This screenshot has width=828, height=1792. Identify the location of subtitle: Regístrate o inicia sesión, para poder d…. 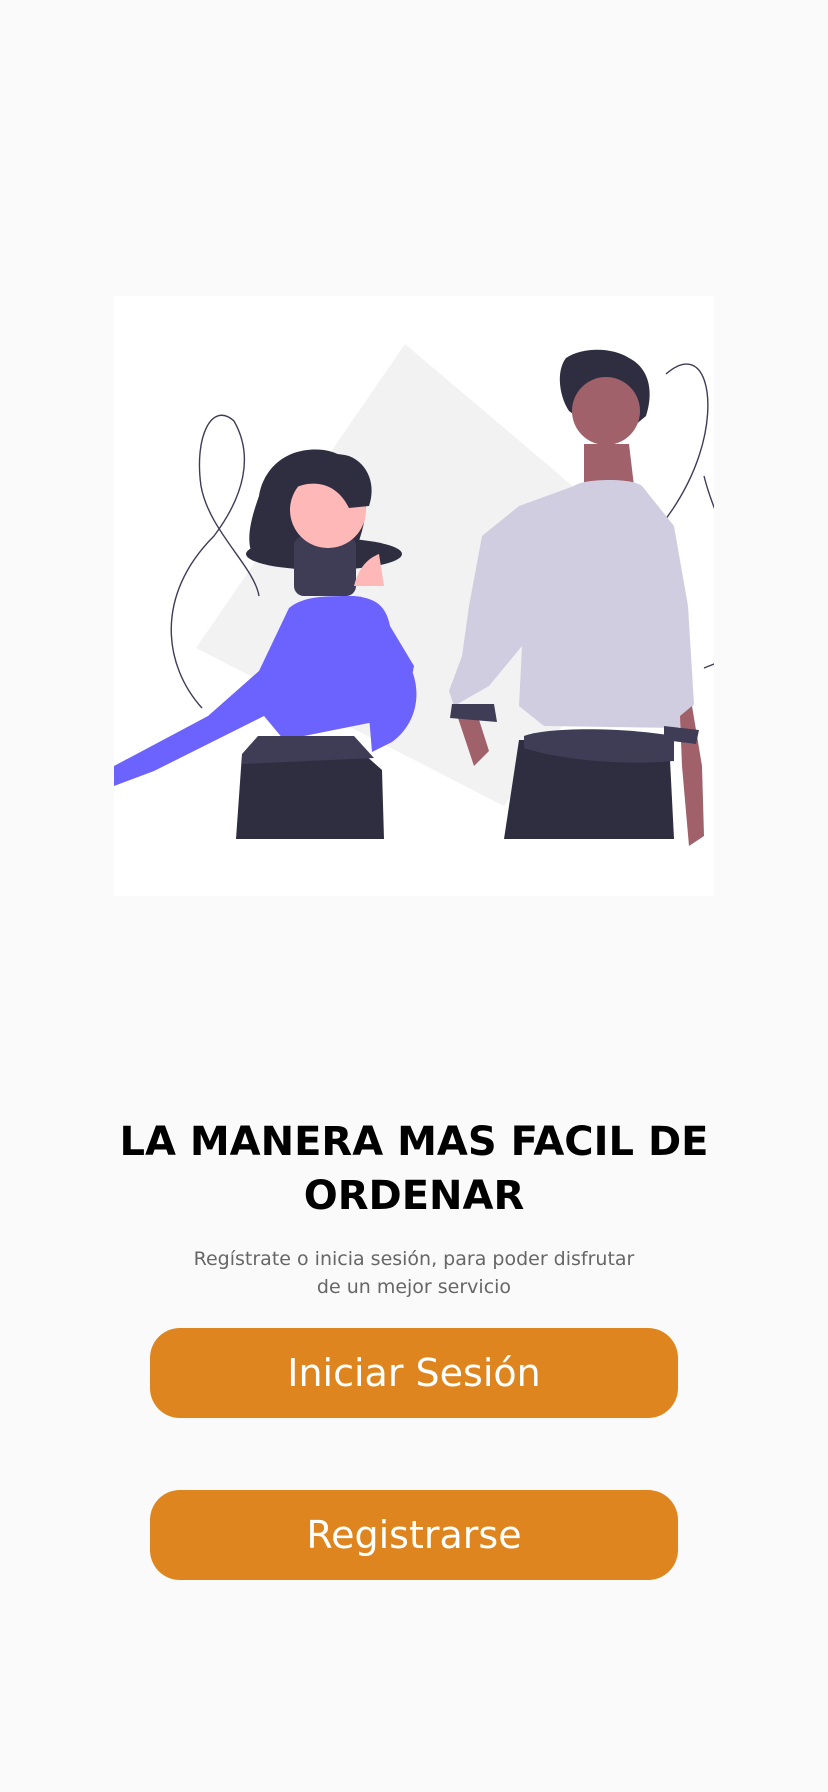
(414, 1273).